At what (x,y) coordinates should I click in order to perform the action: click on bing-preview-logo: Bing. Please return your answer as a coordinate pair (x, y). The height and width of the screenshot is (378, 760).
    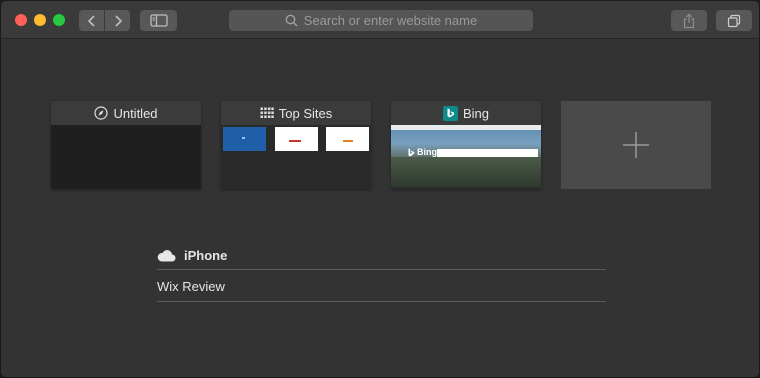
    Looking at the image, I should click on (422, 152).